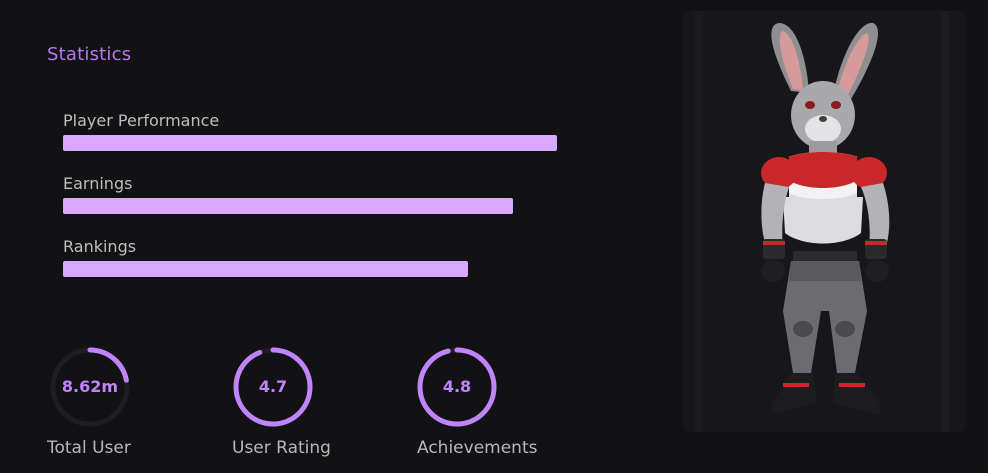 Image resolution: width=988 pixels, height=473 pixels. I want to click on stat-rankings: Rankings, so click(310, 257).